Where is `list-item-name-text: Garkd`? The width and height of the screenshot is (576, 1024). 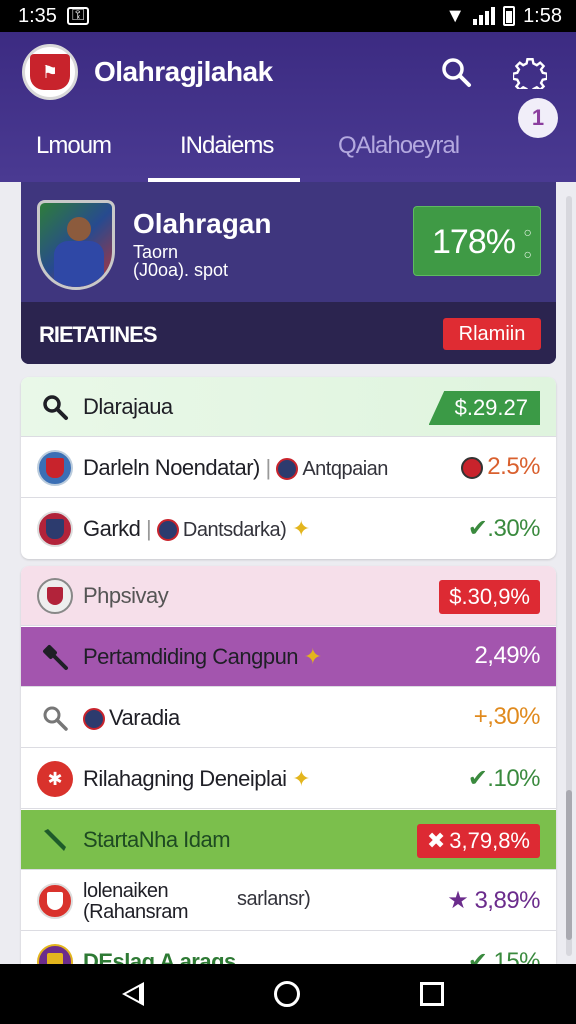
list-item-name-text: Garkd is located at coordinates (112, 528).